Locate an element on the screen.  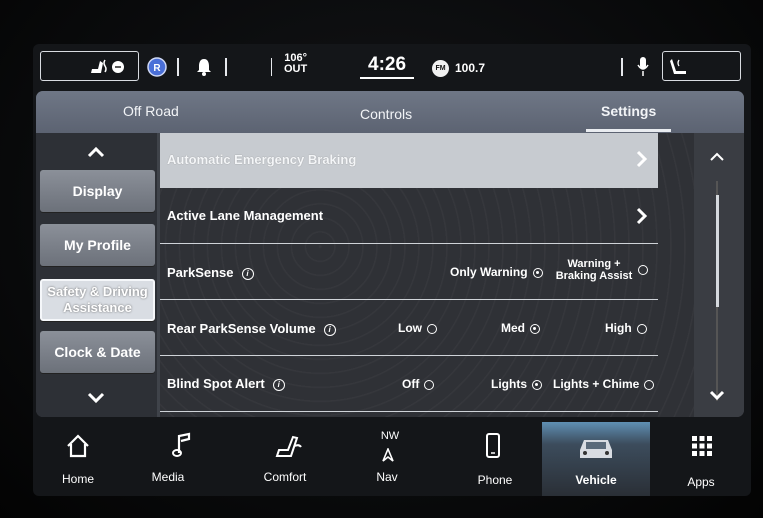
nav-comfort: Comfort is located at coordinates (285, 459).